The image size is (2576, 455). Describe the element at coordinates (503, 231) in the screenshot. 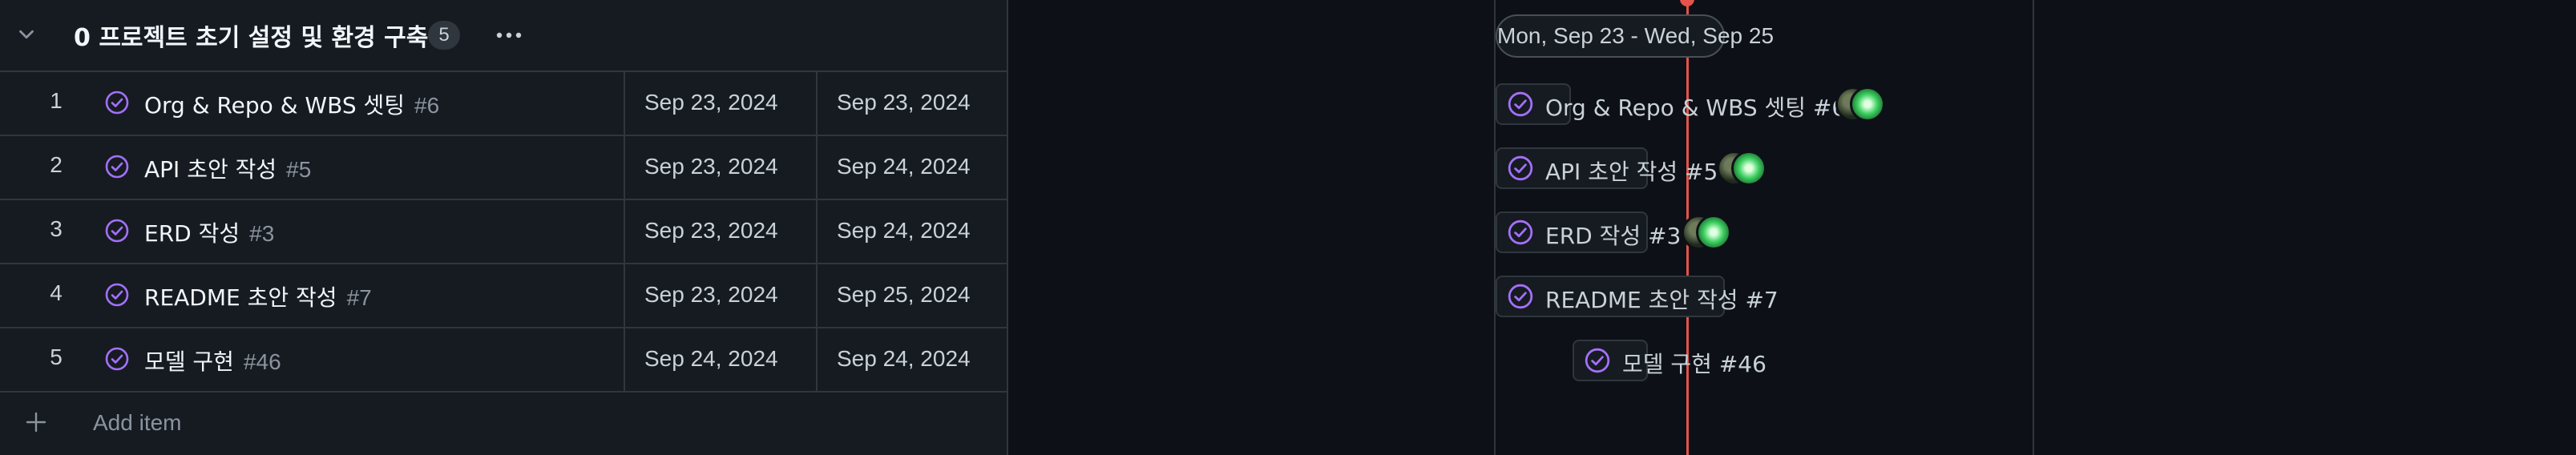

I see `table-row: 3 ERD 작성 #3 Sep 23, 2024 Sep 24, 2024` at that location.